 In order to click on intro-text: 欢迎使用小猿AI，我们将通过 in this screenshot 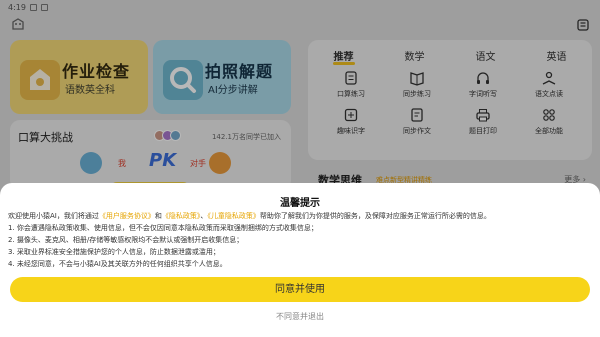, I will do `click(53, 216)`.